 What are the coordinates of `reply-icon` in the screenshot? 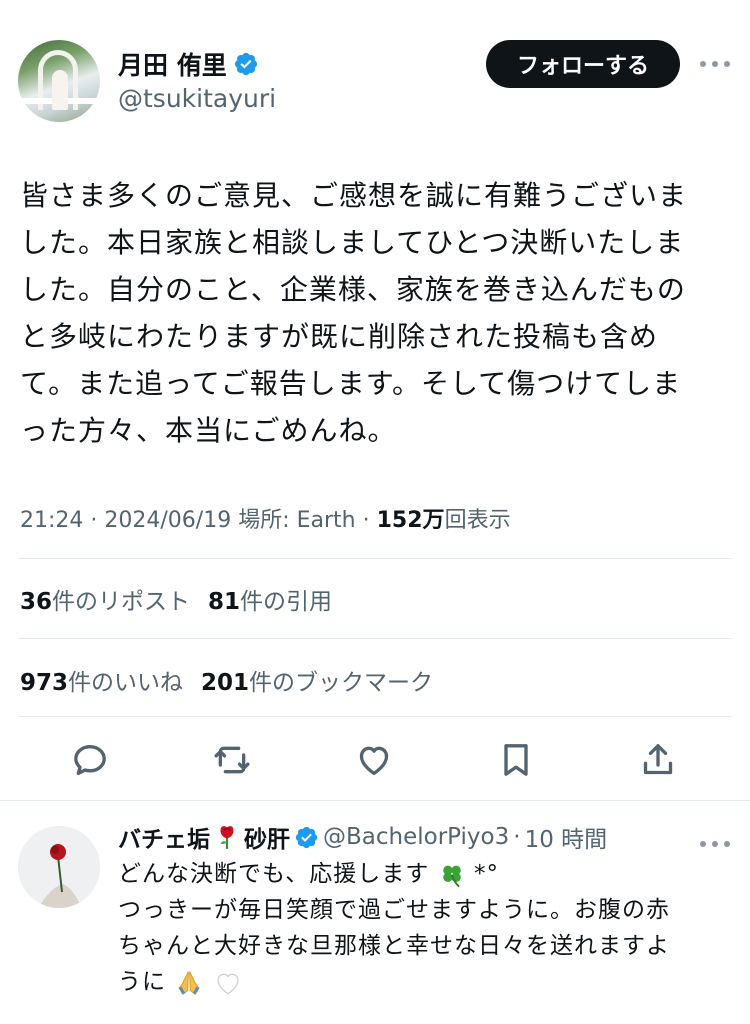 It's located at (90, 760).